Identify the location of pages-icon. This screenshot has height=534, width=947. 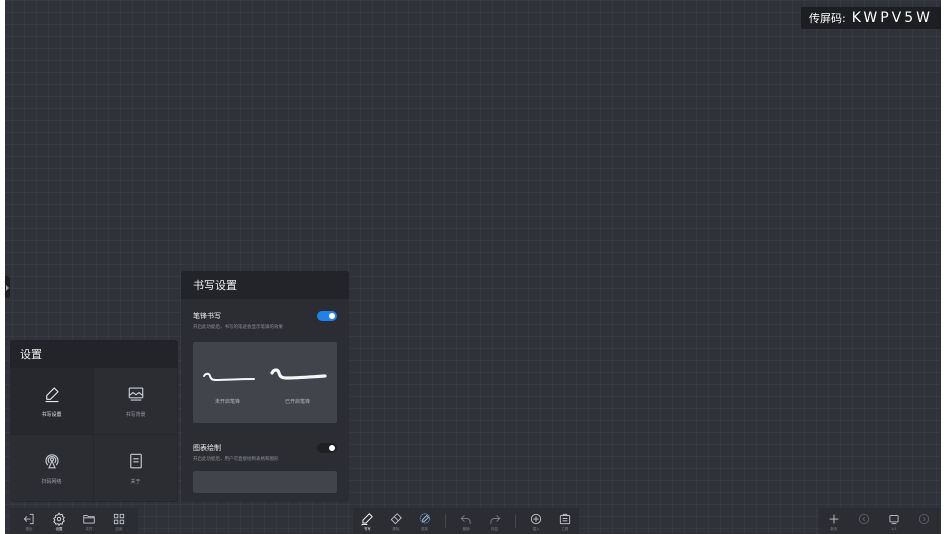
(894, 519).